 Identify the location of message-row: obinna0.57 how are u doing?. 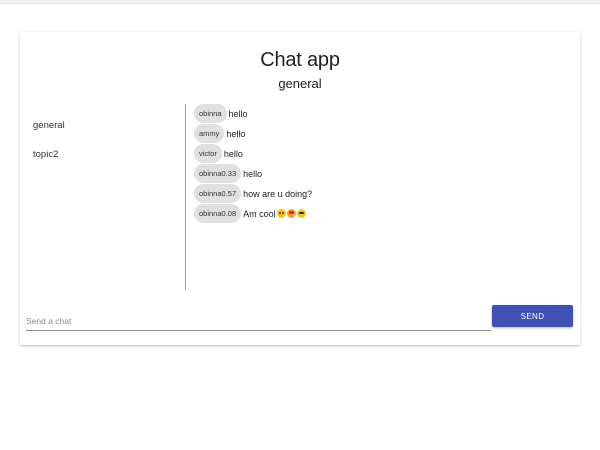
(253, 193).